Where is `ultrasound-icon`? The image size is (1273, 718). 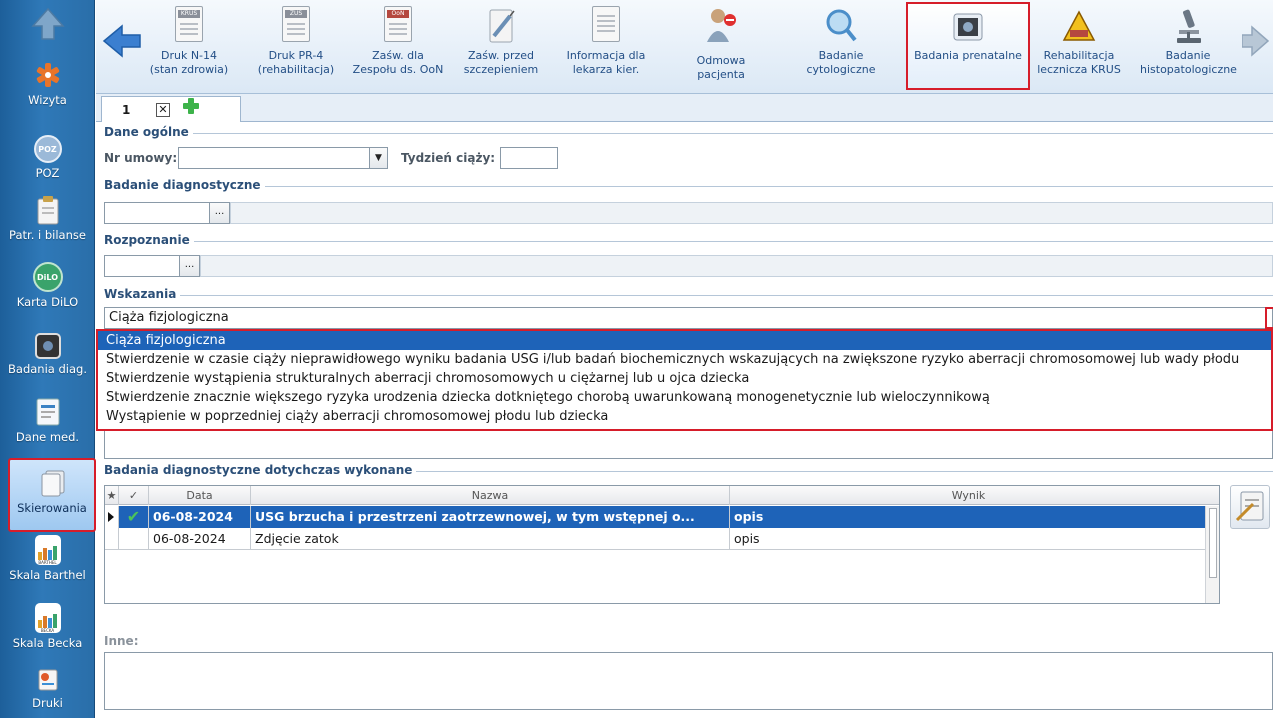 ultrasound-icon is located at coordinates (968, 26).